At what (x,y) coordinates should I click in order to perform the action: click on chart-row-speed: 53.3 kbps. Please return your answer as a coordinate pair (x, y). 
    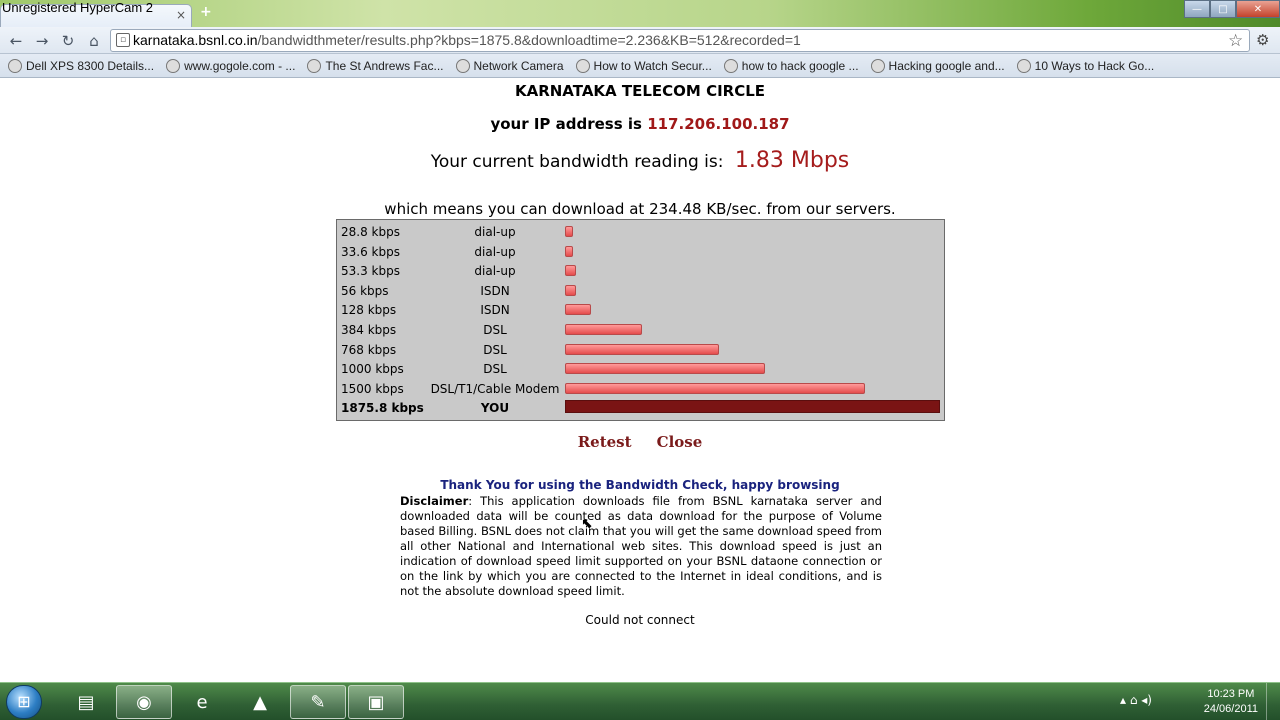
    Looking at the image, I should click on (370, 271).